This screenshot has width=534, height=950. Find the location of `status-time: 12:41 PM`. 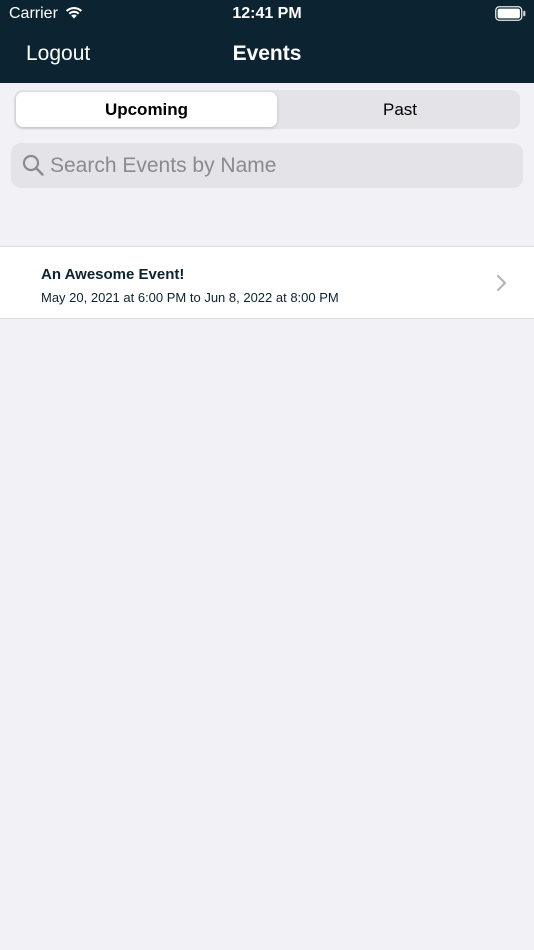

status-time: 12:41 PM is located at coordinates (267, 13).